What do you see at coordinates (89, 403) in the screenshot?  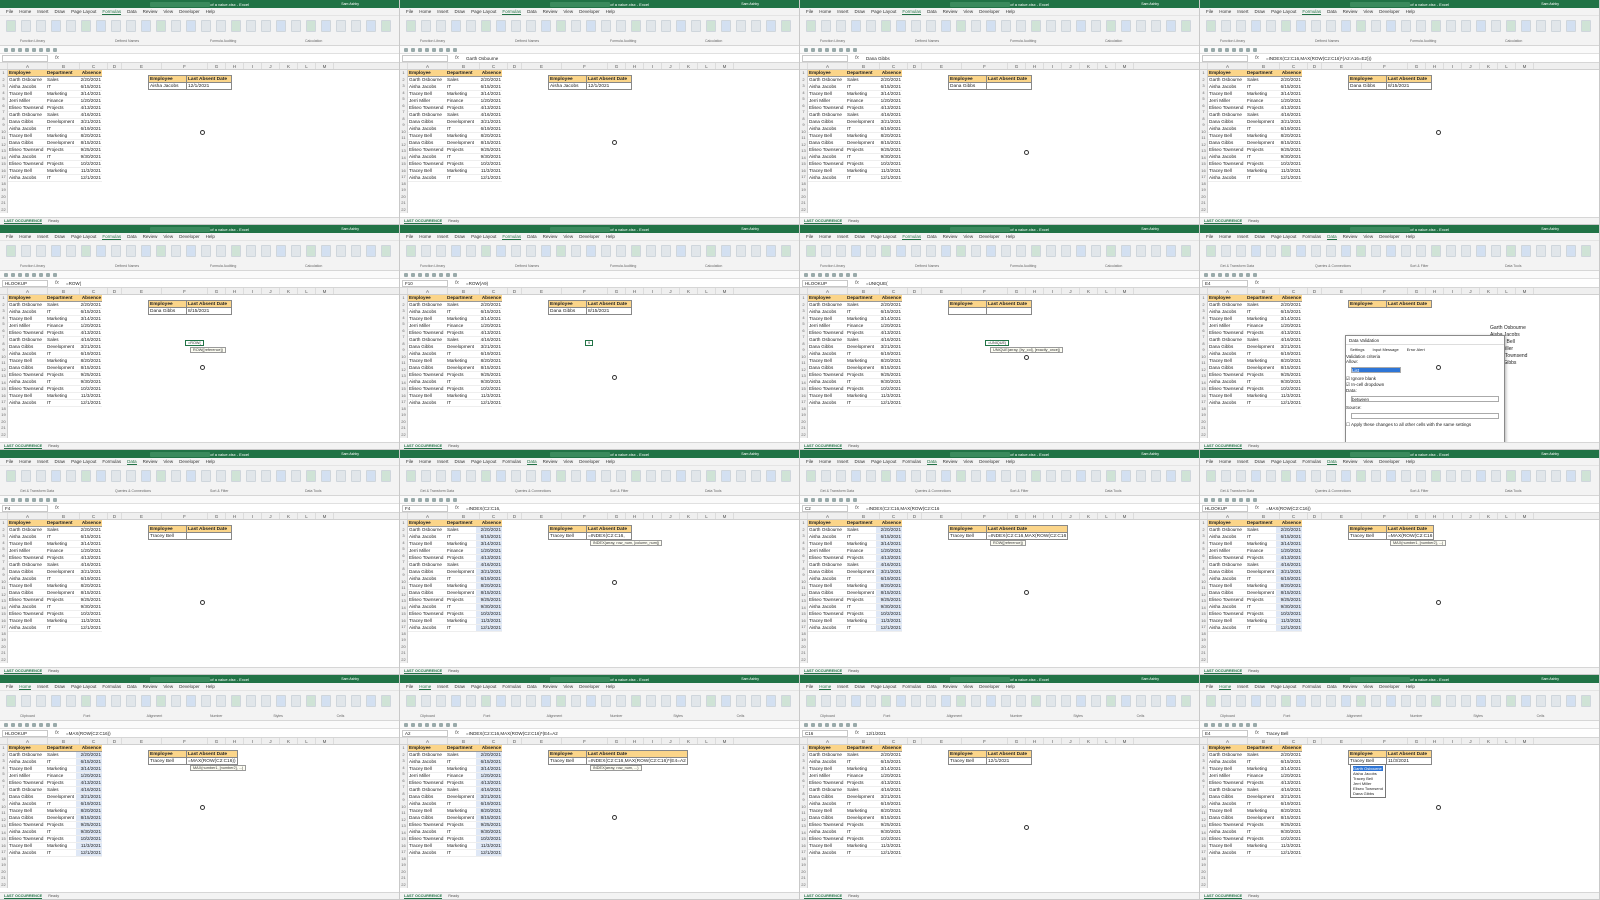 I see `table-cell: 12/1/2021` at bounding box center [89, 403].